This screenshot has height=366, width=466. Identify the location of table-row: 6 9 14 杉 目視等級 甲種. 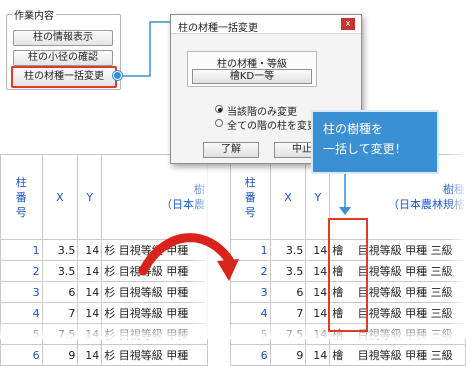
(104, 355).